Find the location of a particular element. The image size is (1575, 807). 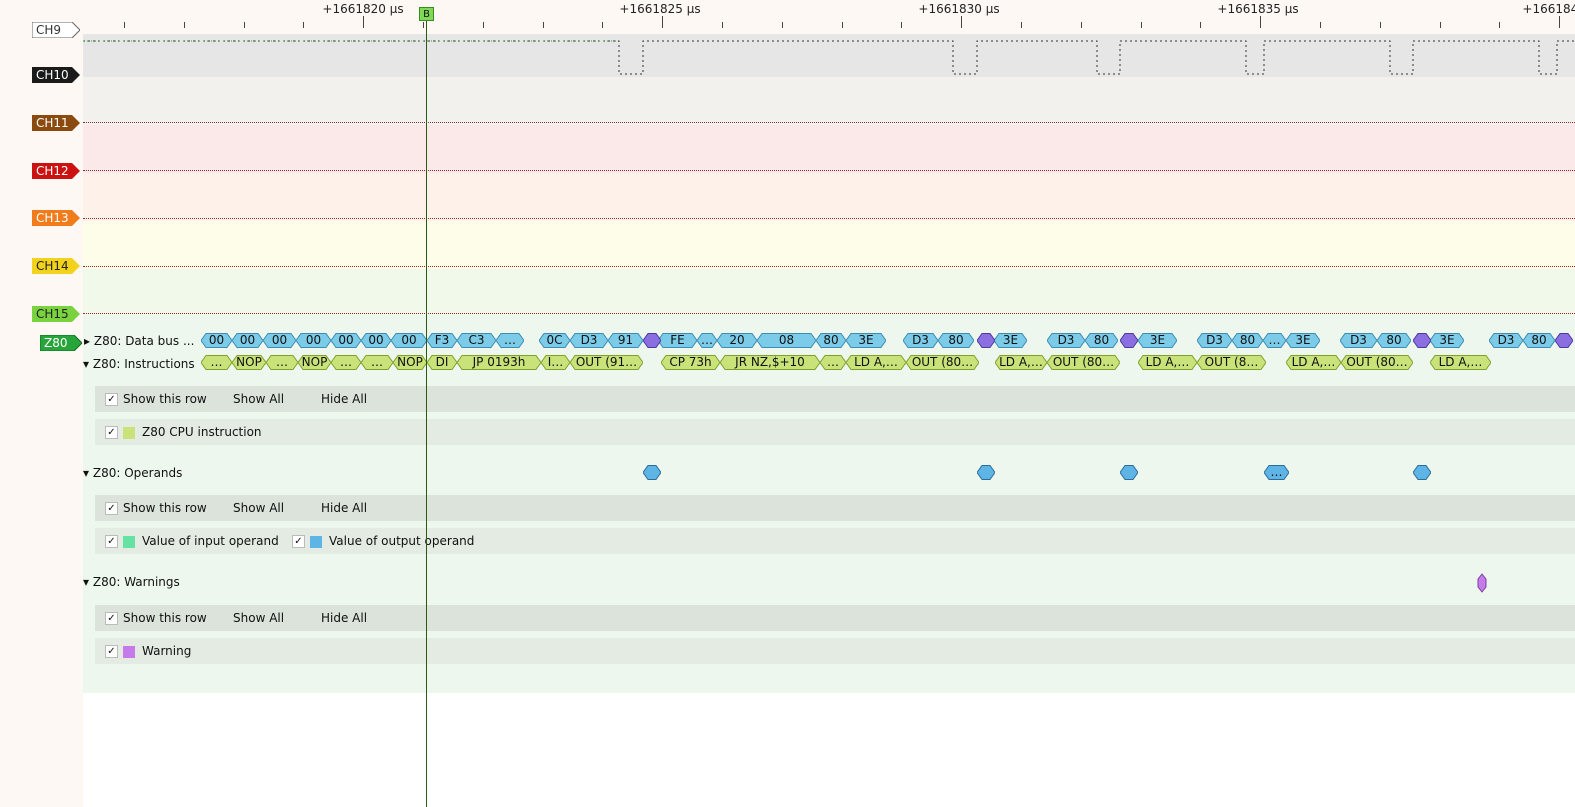

data-bus-cell: C3 is located at coordinates (476, 340).